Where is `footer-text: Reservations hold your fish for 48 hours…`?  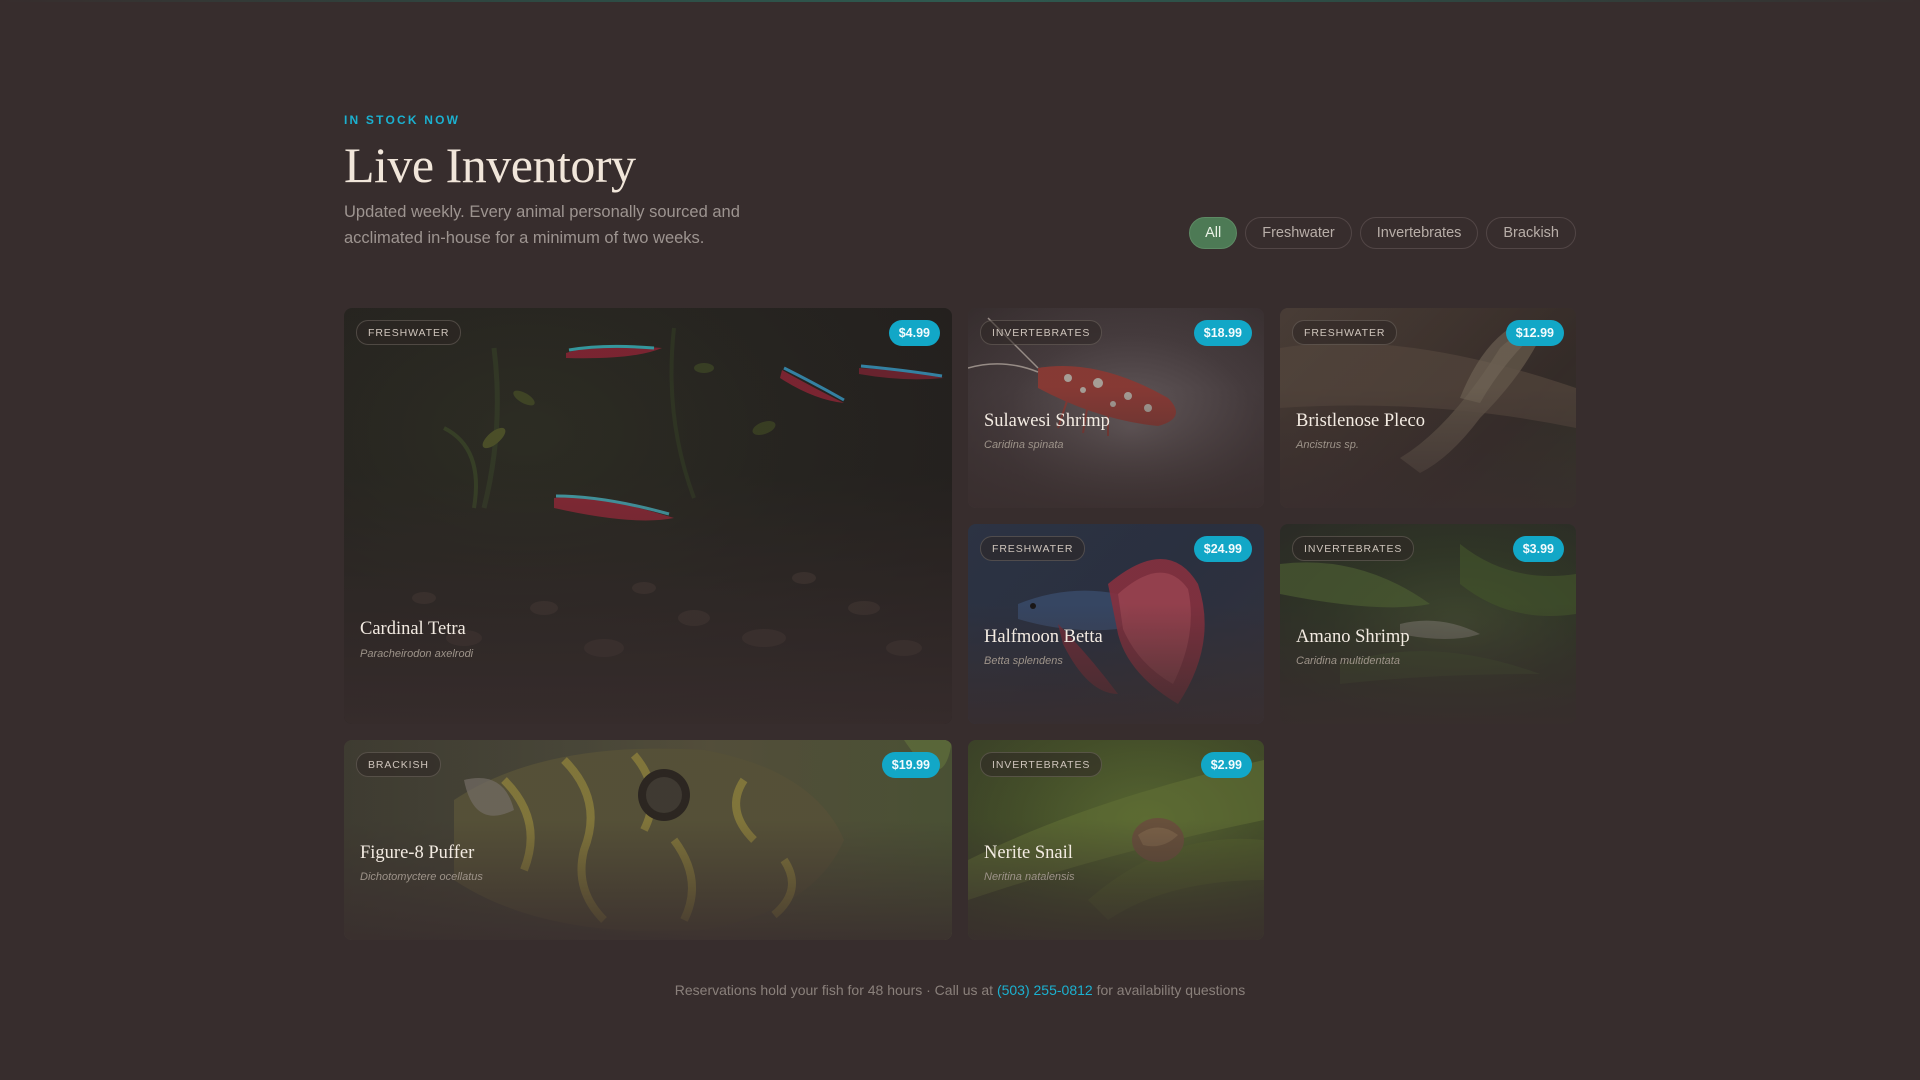
footer-text: Reservations hold your fish for 48 hours… is located at coordinates (834, 990).